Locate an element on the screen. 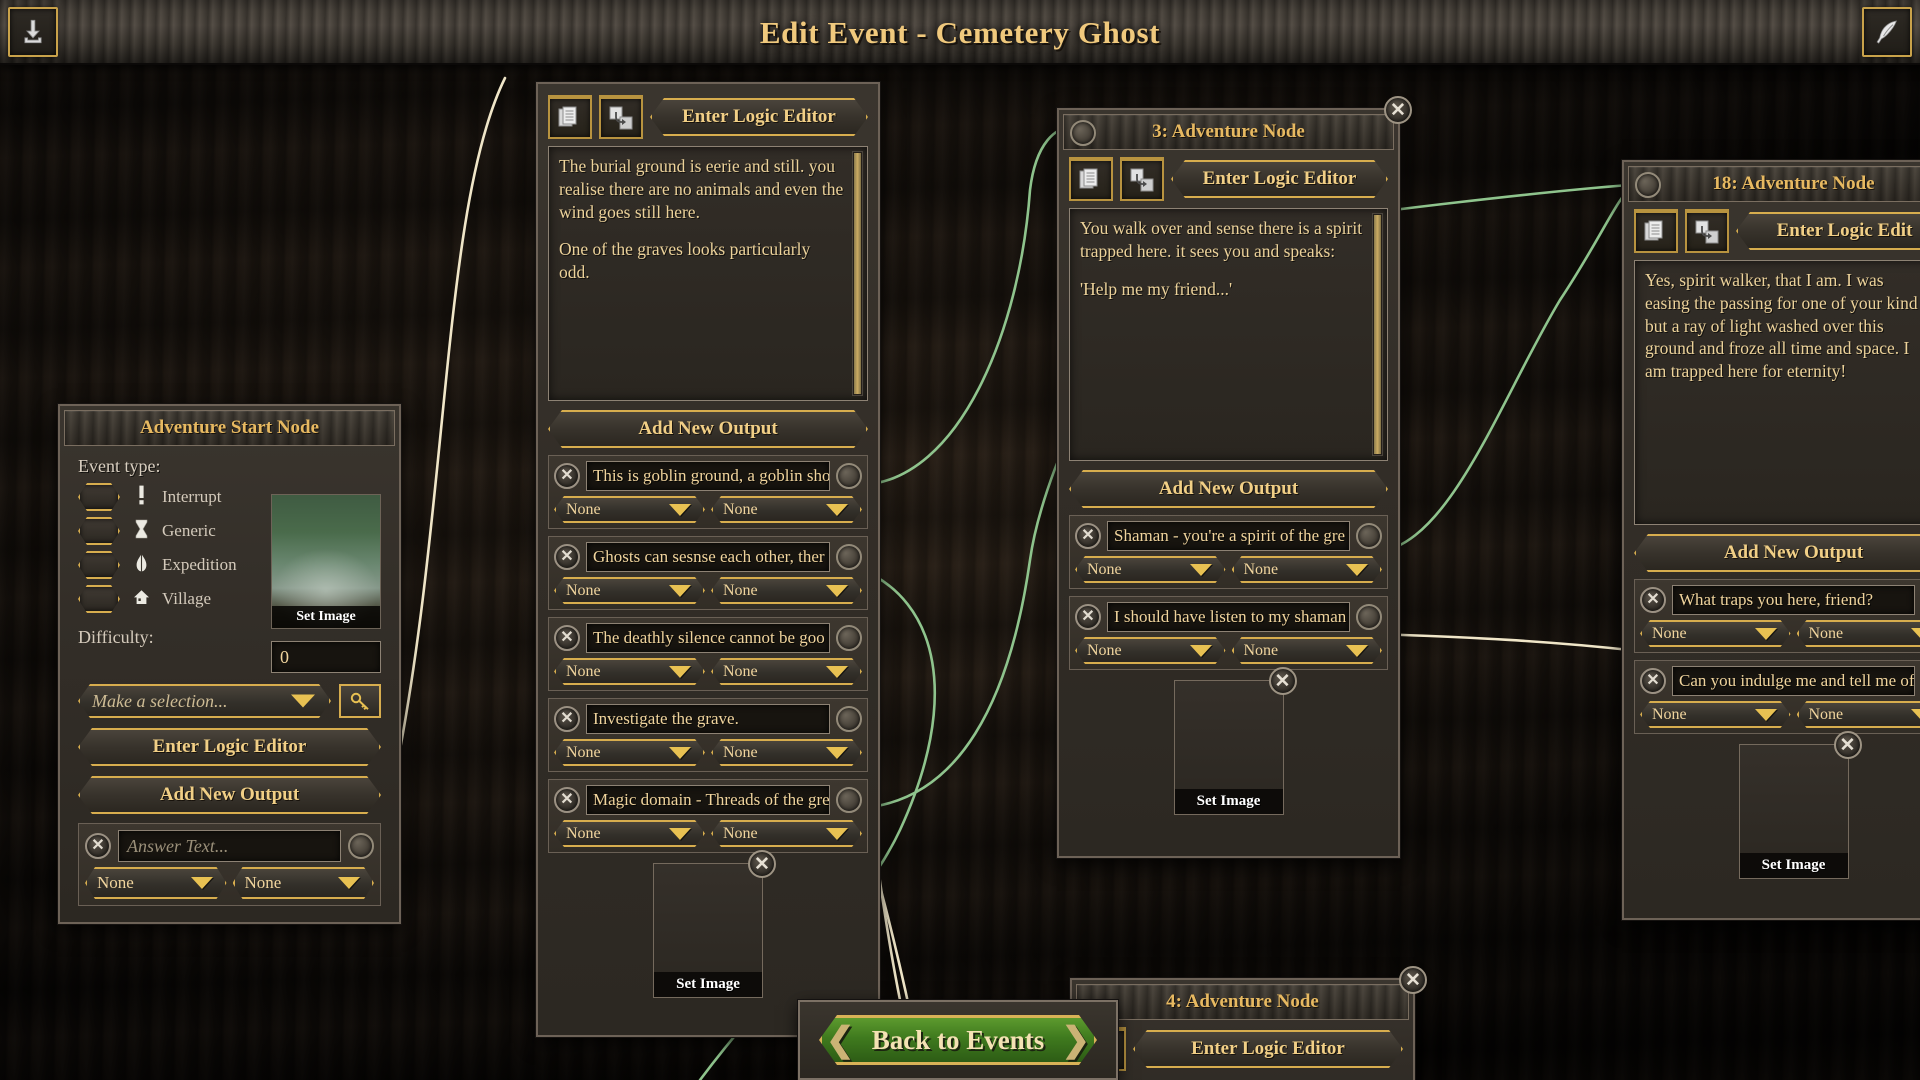  output-text-input: Magic domain - Threads of the gre is located at coordinates (708, 800).